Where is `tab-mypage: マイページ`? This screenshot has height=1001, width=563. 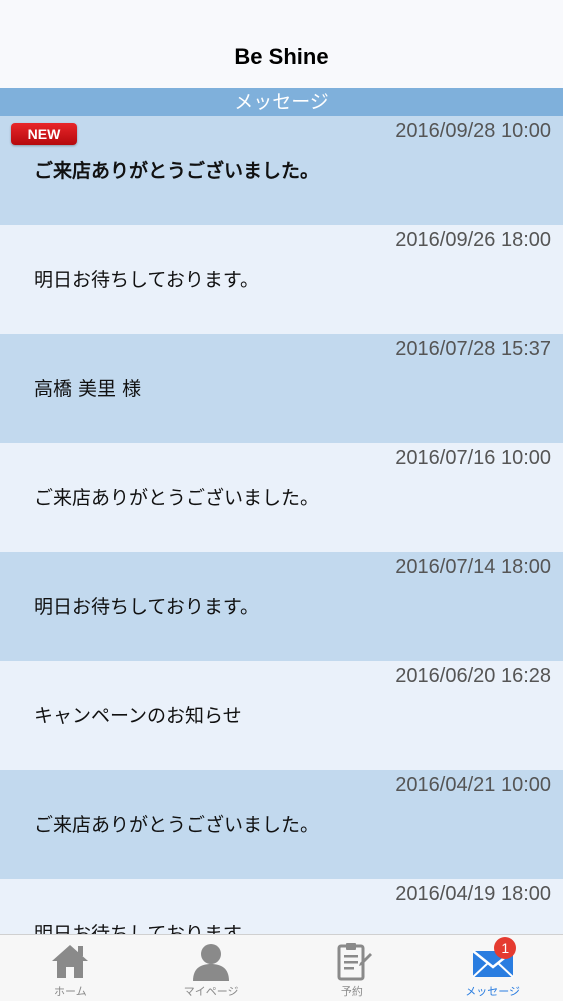 tab-mypage: マイページ is located at coordinates (211, 968).